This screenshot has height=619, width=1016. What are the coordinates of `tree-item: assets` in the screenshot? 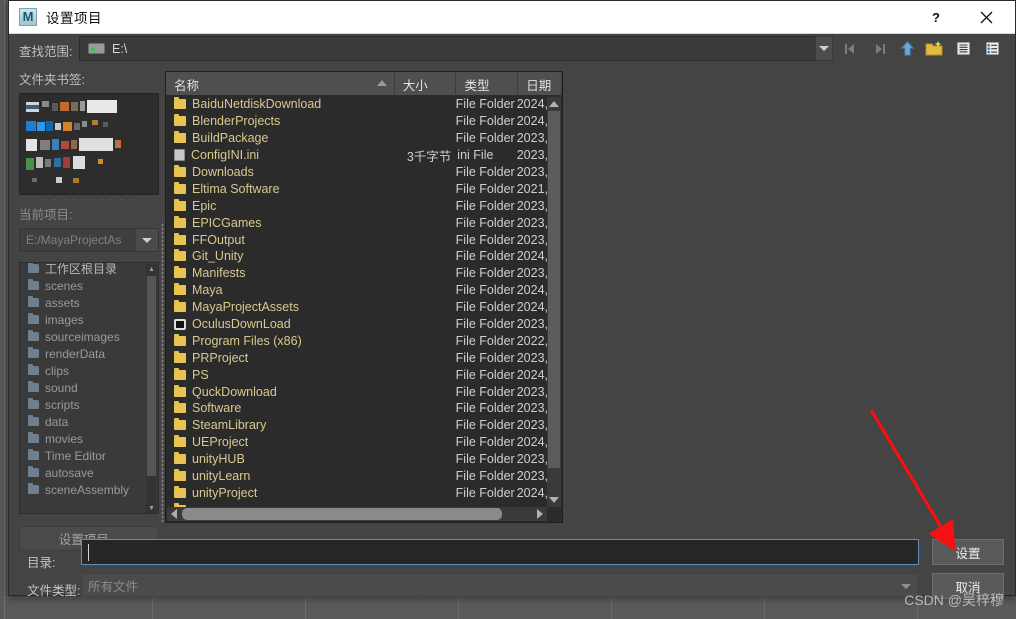 It's located at (89, 302).